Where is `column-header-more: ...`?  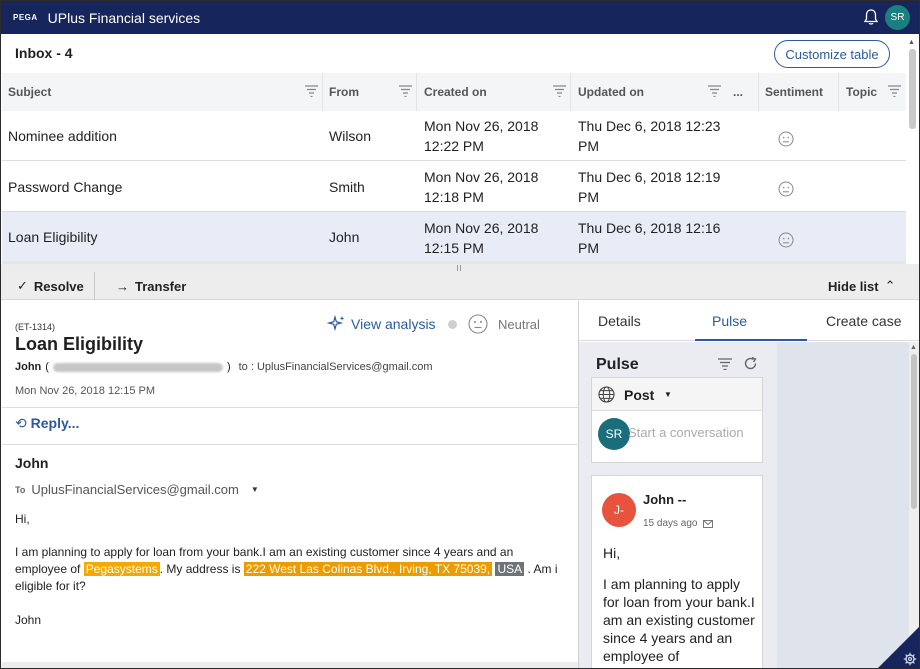 column-header-more: ... is located at coordinates (738, 92).